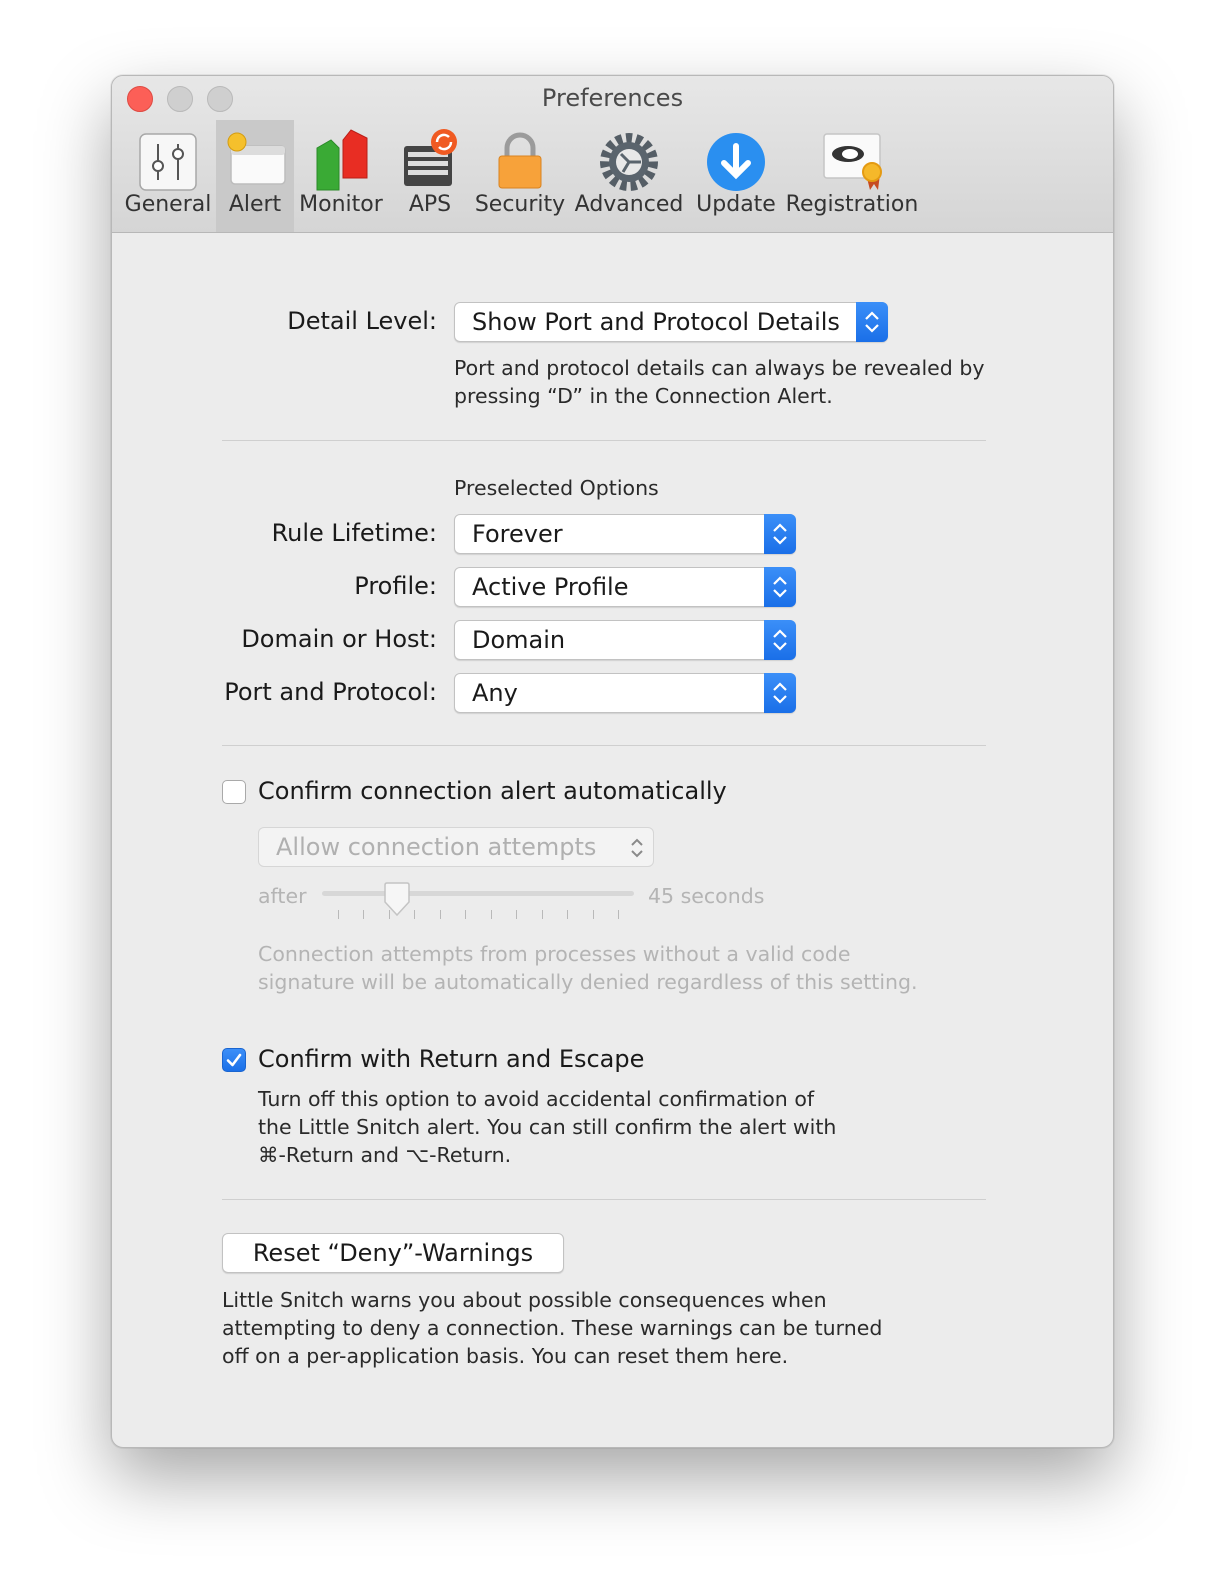 The width and height of the screenshot is (1224, 1594). What do you see at coordinates (436, 847) in the screenshot?
I see `auto-confirm-action-value: Allow connection attempts` at bounding box center [436, 847].